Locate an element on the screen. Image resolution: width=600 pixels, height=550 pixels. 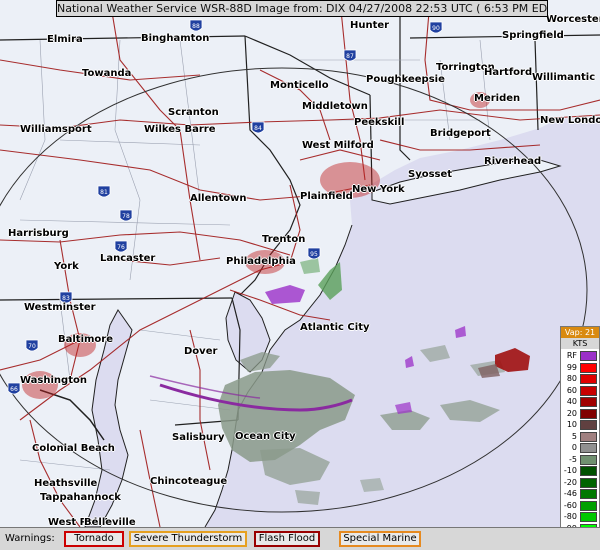
legend-row: -80 is located at coordinates (580, 517).